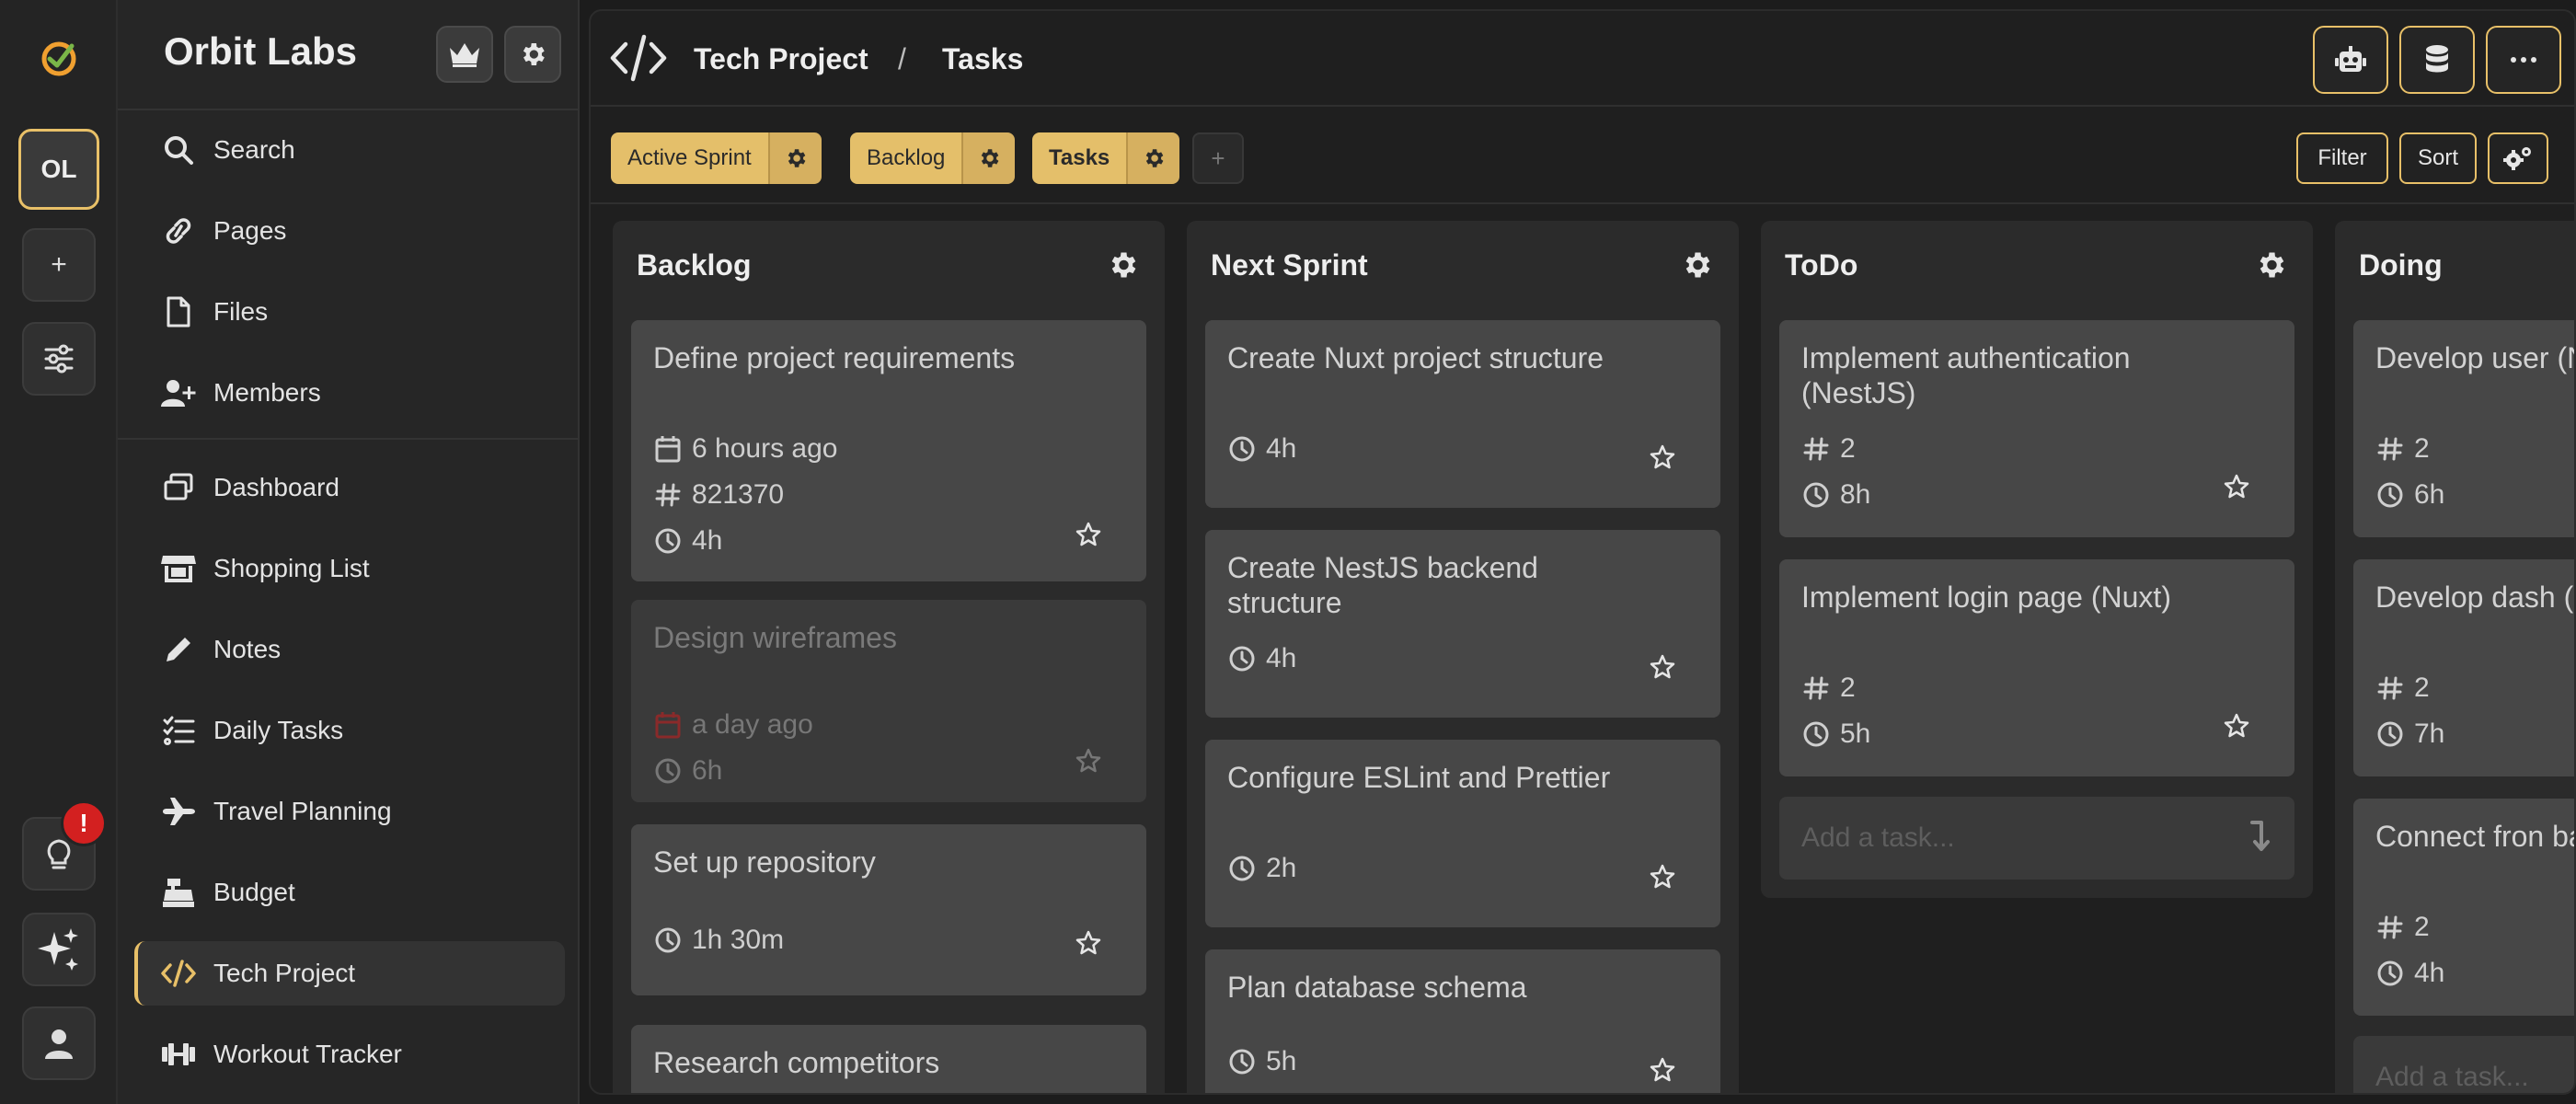 Image resolution: width=2576 pixels, height=1104 pixels. What do you see at coordinates (349, 974) in the screenshot?
I see `sidebar-item-tech-project: Tech Project` at bounding box center [349, 974].